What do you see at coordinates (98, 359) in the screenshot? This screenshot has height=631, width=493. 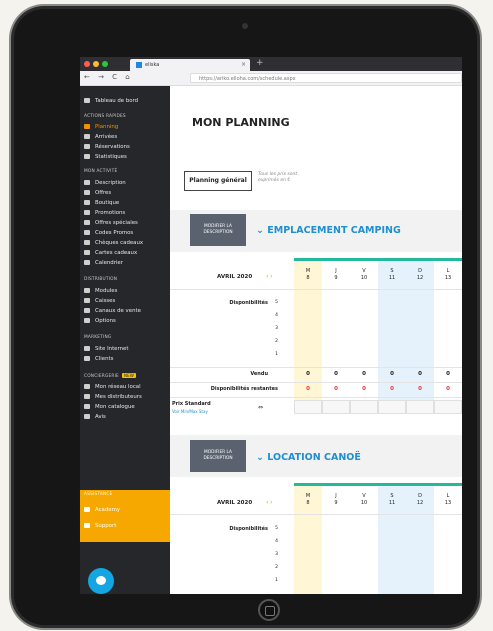 I see `sidebar-item-clients: Clients` at bounding box center [98, 359].